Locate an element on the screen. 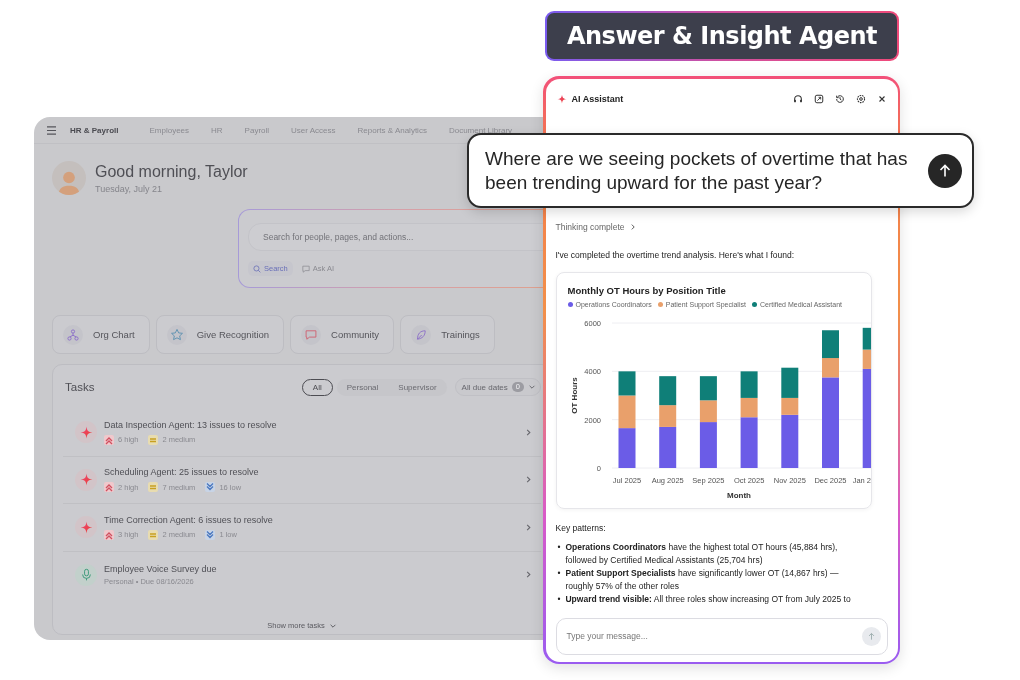 The width and height of the screenshot is (1020, 680). prompt-text: Where are we seeing pockets of overtime that has been trending upward for the past year? is located at coordinates (697, 170).